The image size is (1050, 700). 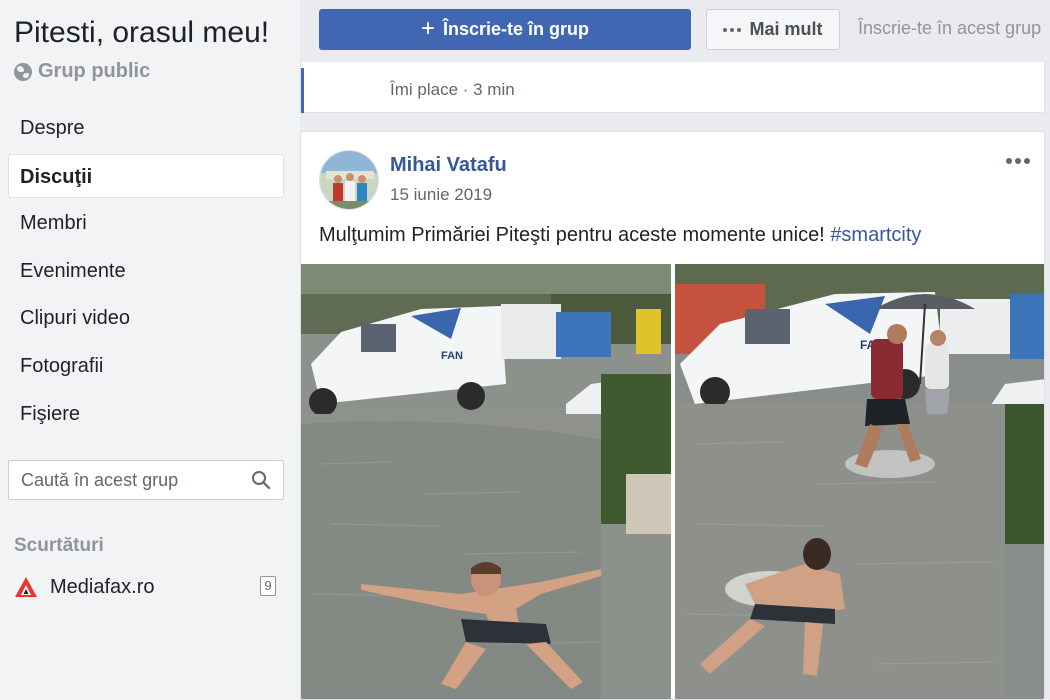 I want to click on search-icon, so click(x=261, y=480).